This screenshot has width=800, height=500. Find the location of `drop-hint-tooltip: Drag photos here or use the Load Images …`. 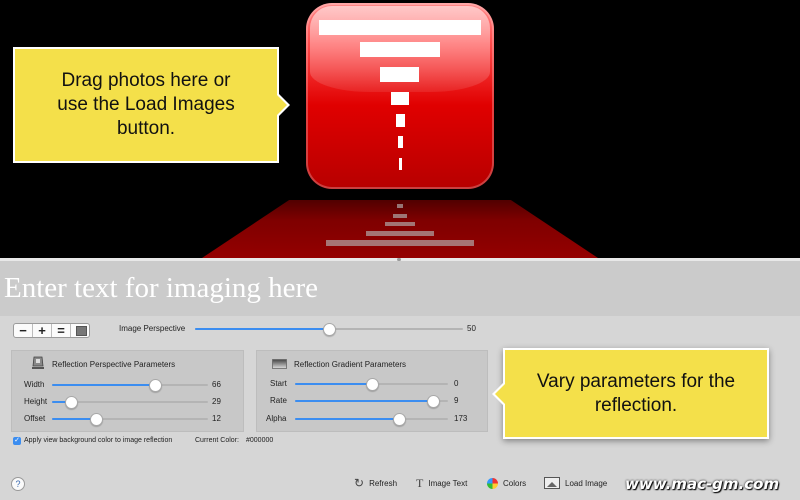

drop-hint-tooltip: Drag photos here or use the Load Images … is located at coordinates (151, 105).